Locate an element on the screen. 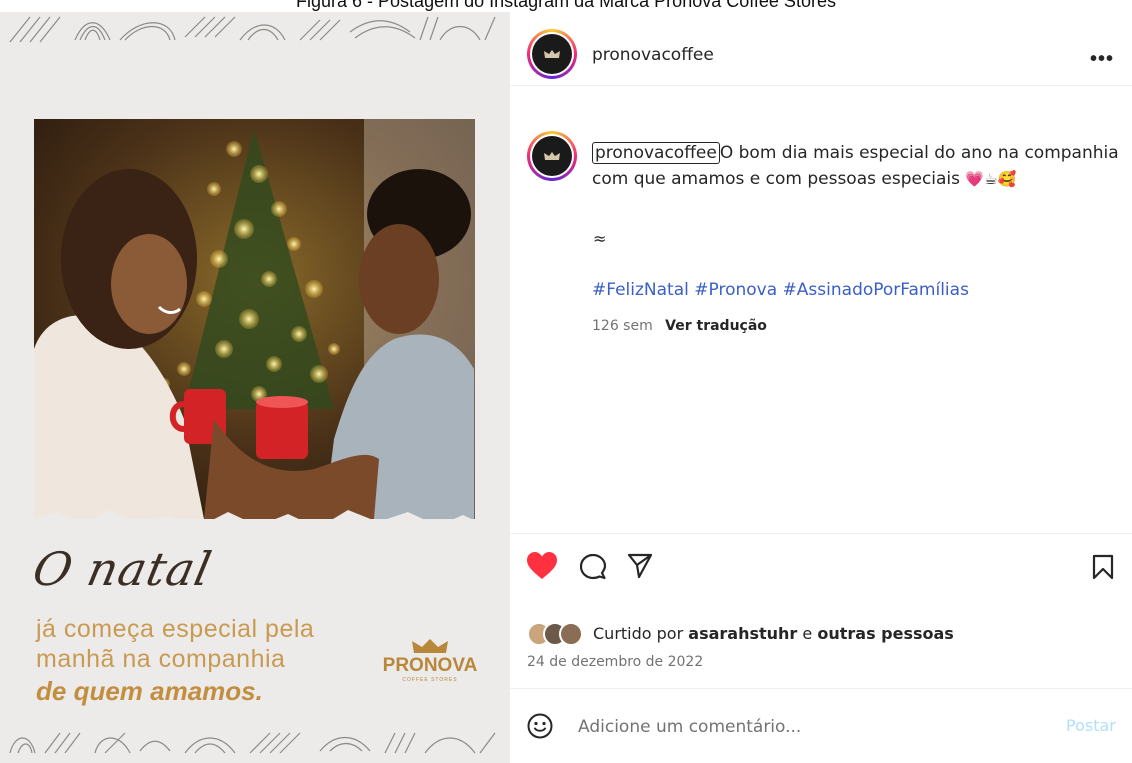 Image resolution: width=1132 pixels, height=763 pixels. hashtag-feliznatal: #FelizNatal is located at coordinates (640, 290).